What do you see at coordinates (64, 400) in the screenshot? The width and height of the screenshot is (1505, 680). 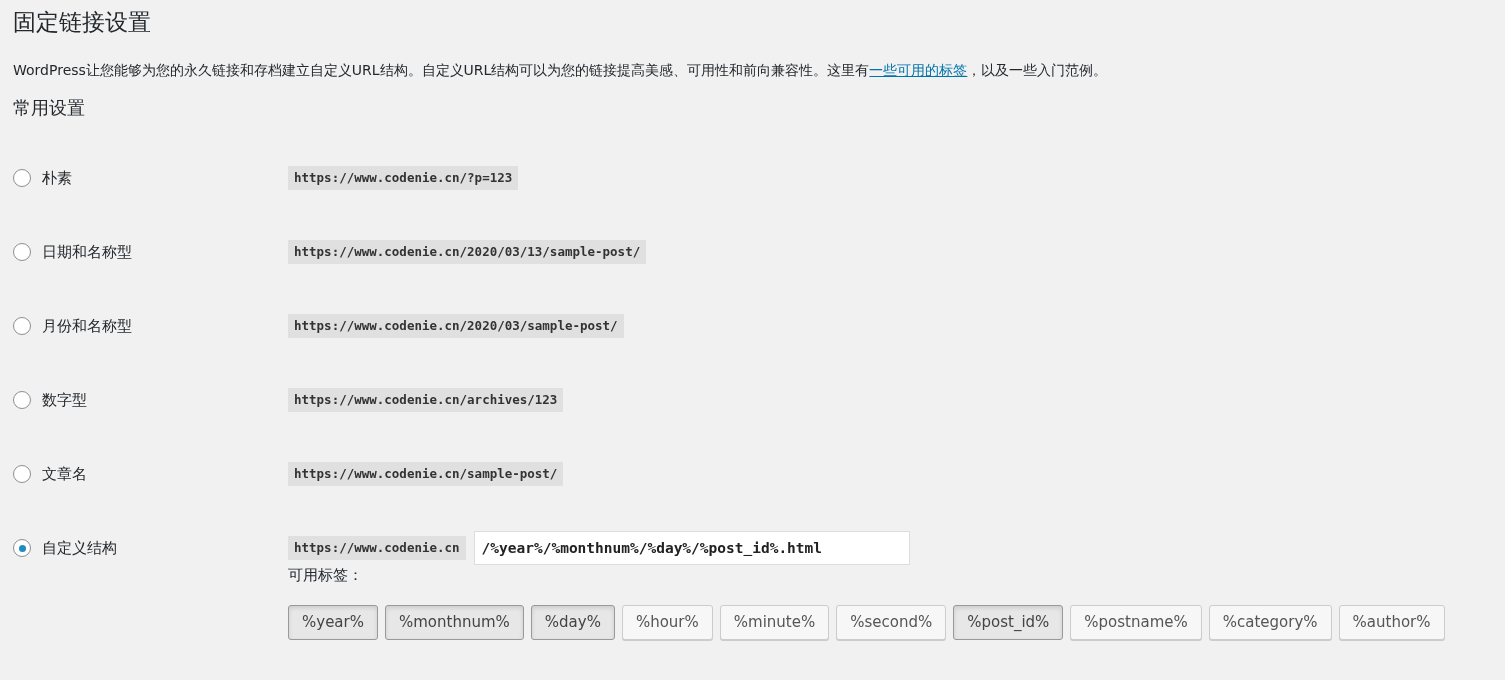 I see `option-label: 数字型` at bounding box center [64, 400].